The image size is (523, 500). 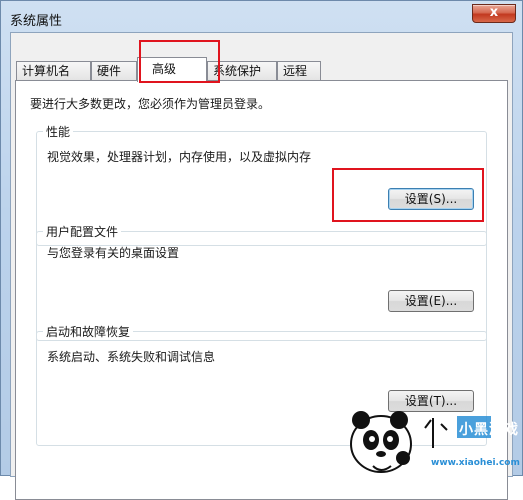 I want to click on user-profiles-label: 用户配置文件, so click(x=82, y=231).